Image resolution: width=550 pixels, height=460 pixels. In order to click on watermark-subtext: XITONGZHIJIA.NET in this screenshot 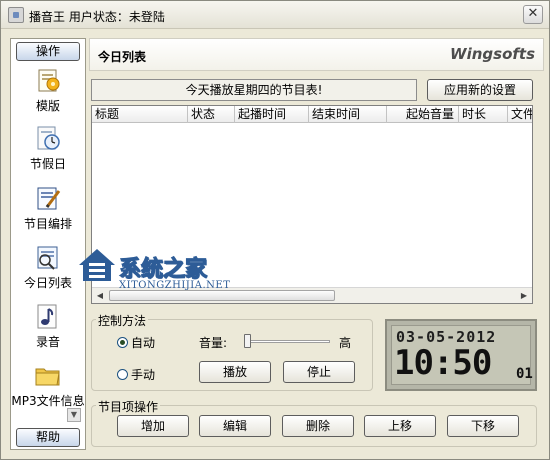, I will do `click(175, 285)`.